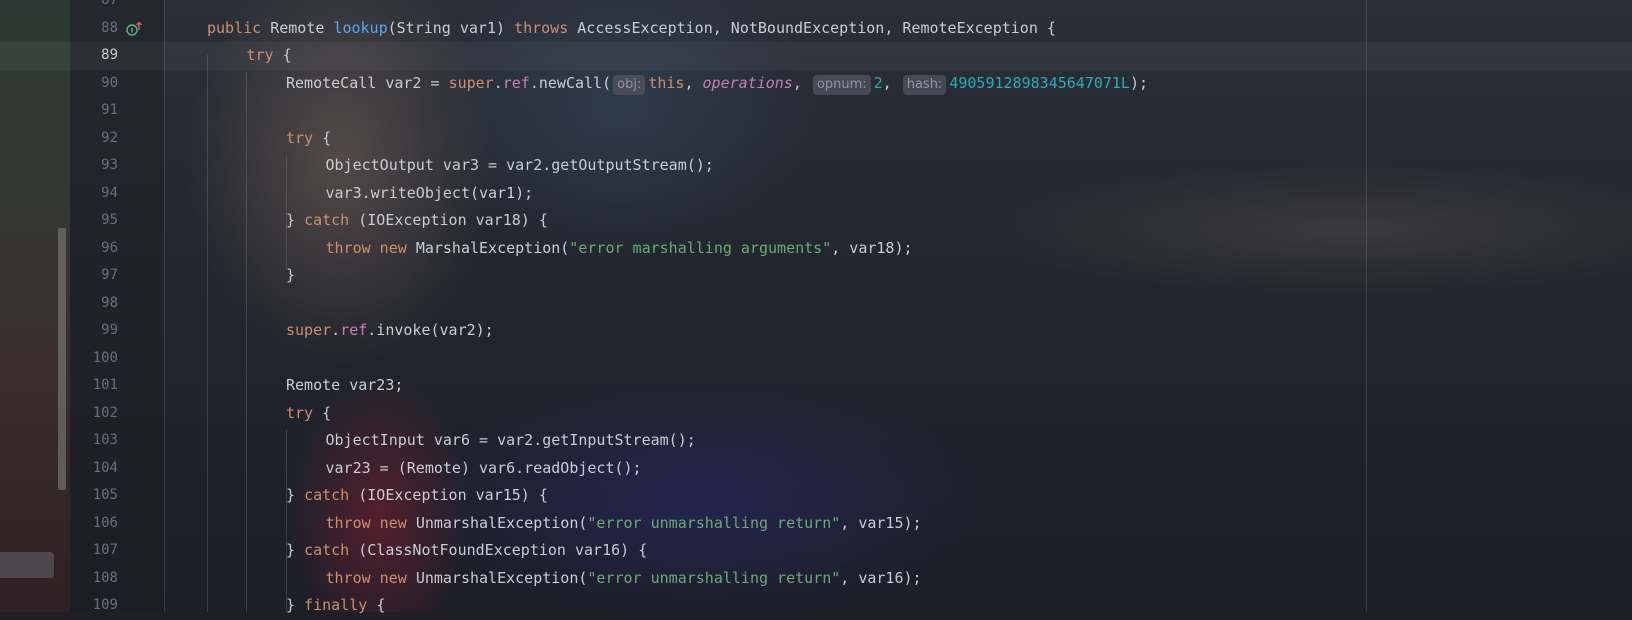 Image resolution: width=1632 pixels, height=620 pixels. I want to click on code-token: this, so click(666, 82).